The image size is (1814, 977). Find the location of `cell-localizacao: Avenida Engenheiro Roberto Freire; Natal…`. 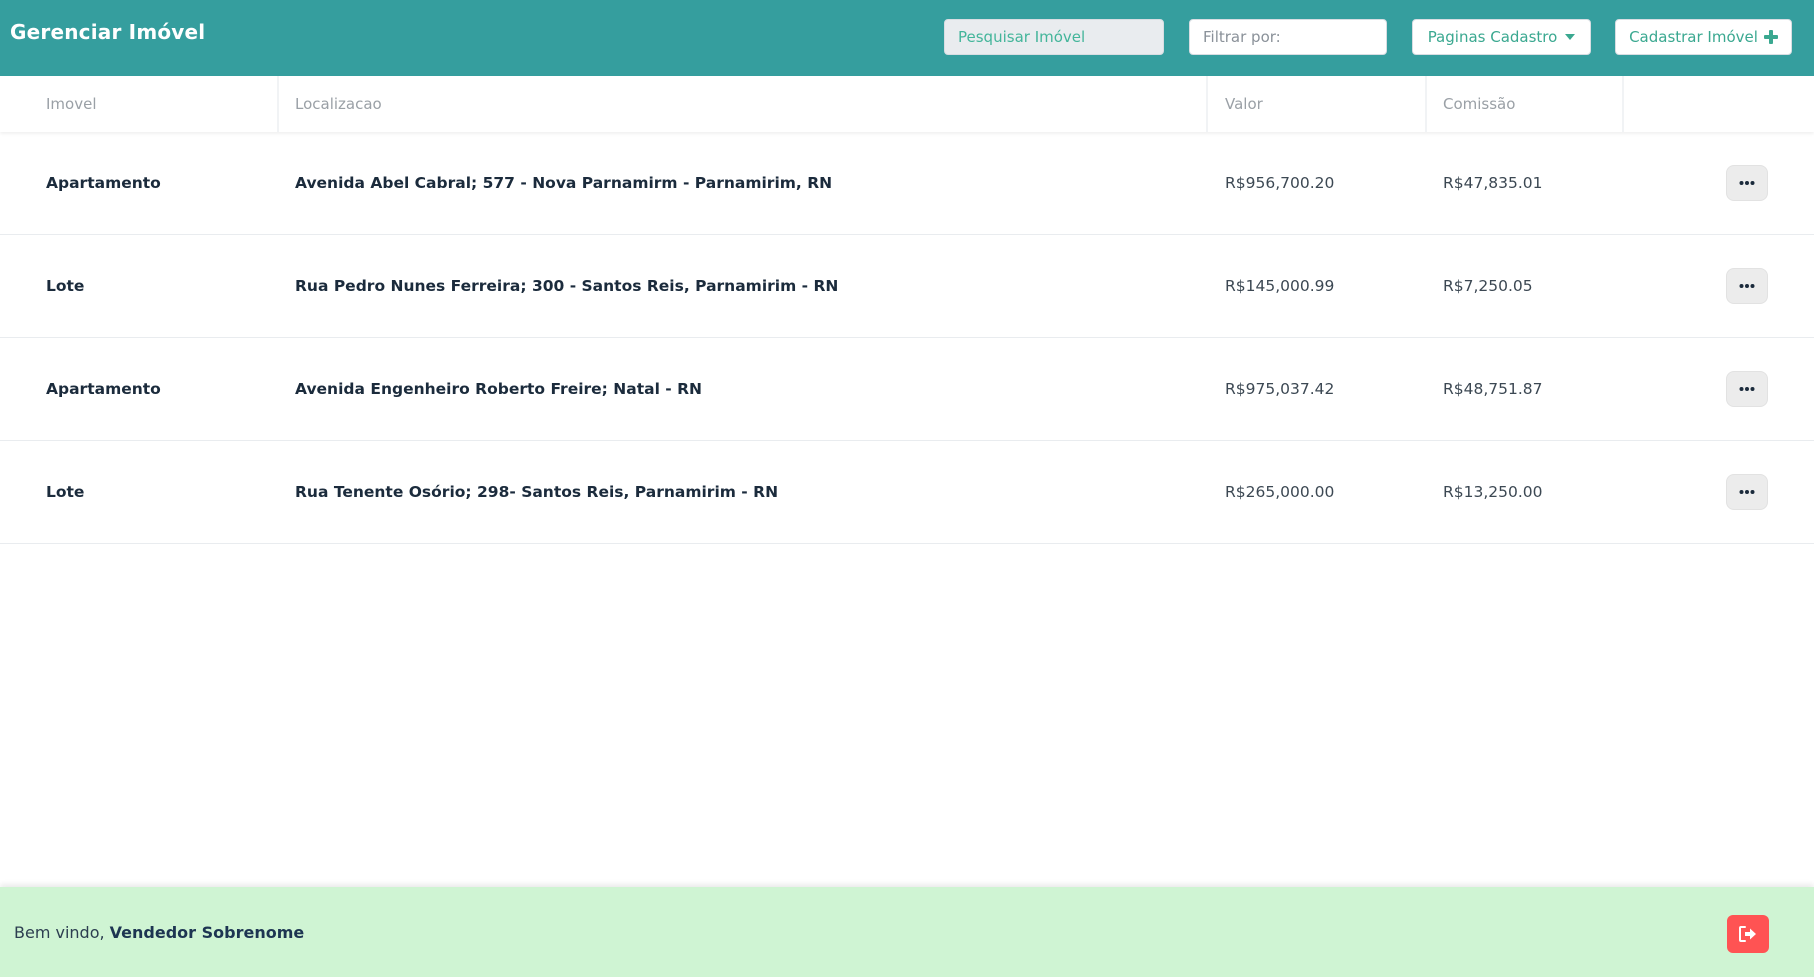

cell-localizacao: Avenida Engenheiro Roberto Freire; Natal… is located at coordinates (499, 389).